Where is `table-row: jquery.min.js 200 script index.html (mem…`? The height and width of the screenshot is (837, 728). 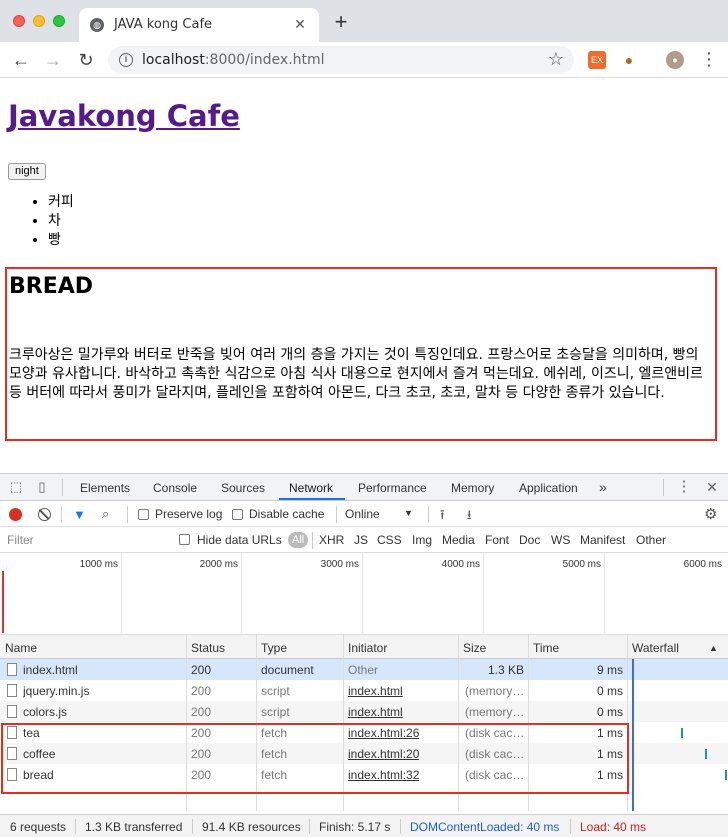
table-row: jquery.min.js 200 script index.html (mem… is located at coordinates (364, 690).